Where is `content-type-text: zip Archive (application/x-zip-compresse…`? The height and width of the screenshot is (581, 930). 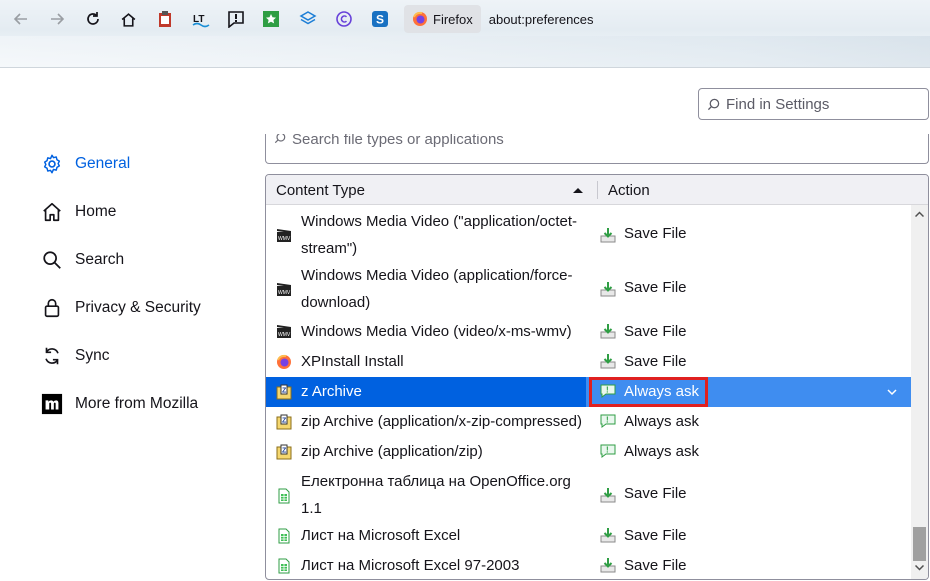 content-type-text: zip Archive (application/x-zip-compresse… is located at coordinates (441, 421).